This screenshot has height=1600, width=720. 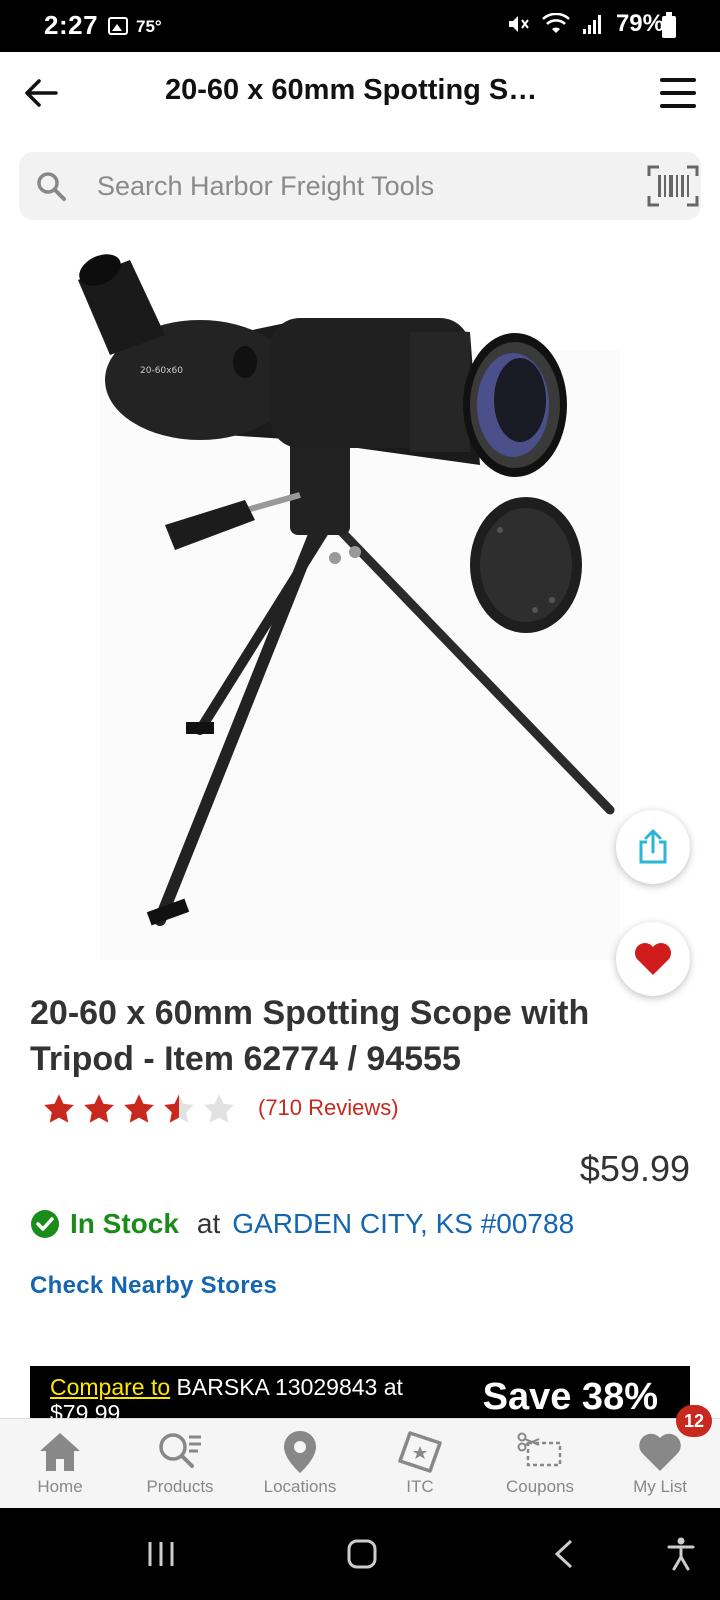 I want to click on search-input, so click(x=349, y=186).